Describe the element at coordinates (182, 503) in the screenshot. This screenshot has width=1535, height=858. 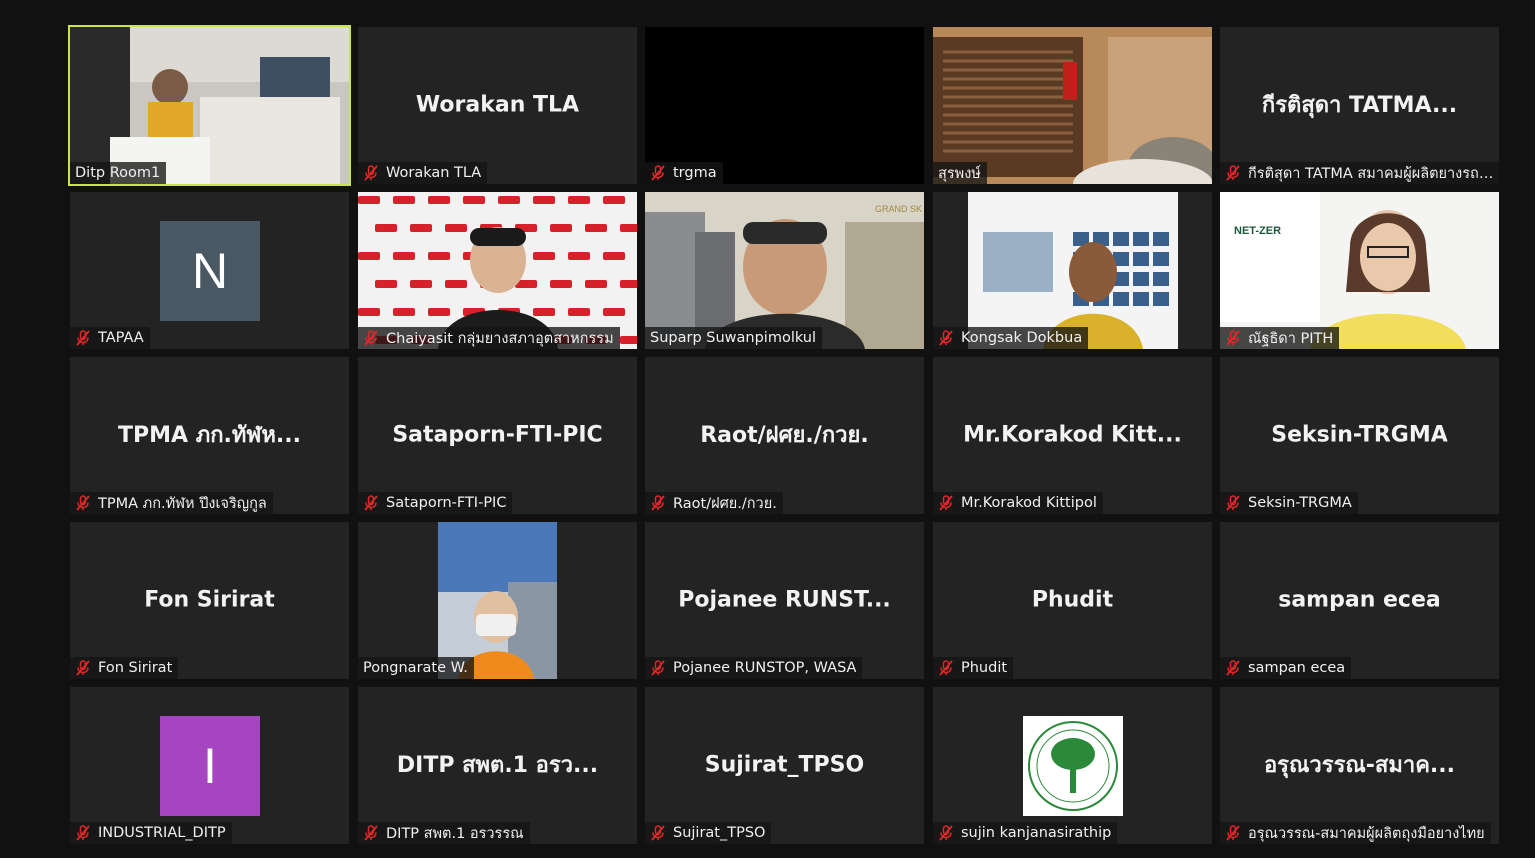
I see `participant-label-text: TPMA ภก.ทัฬห ปึงเจริญกูล` at that location.